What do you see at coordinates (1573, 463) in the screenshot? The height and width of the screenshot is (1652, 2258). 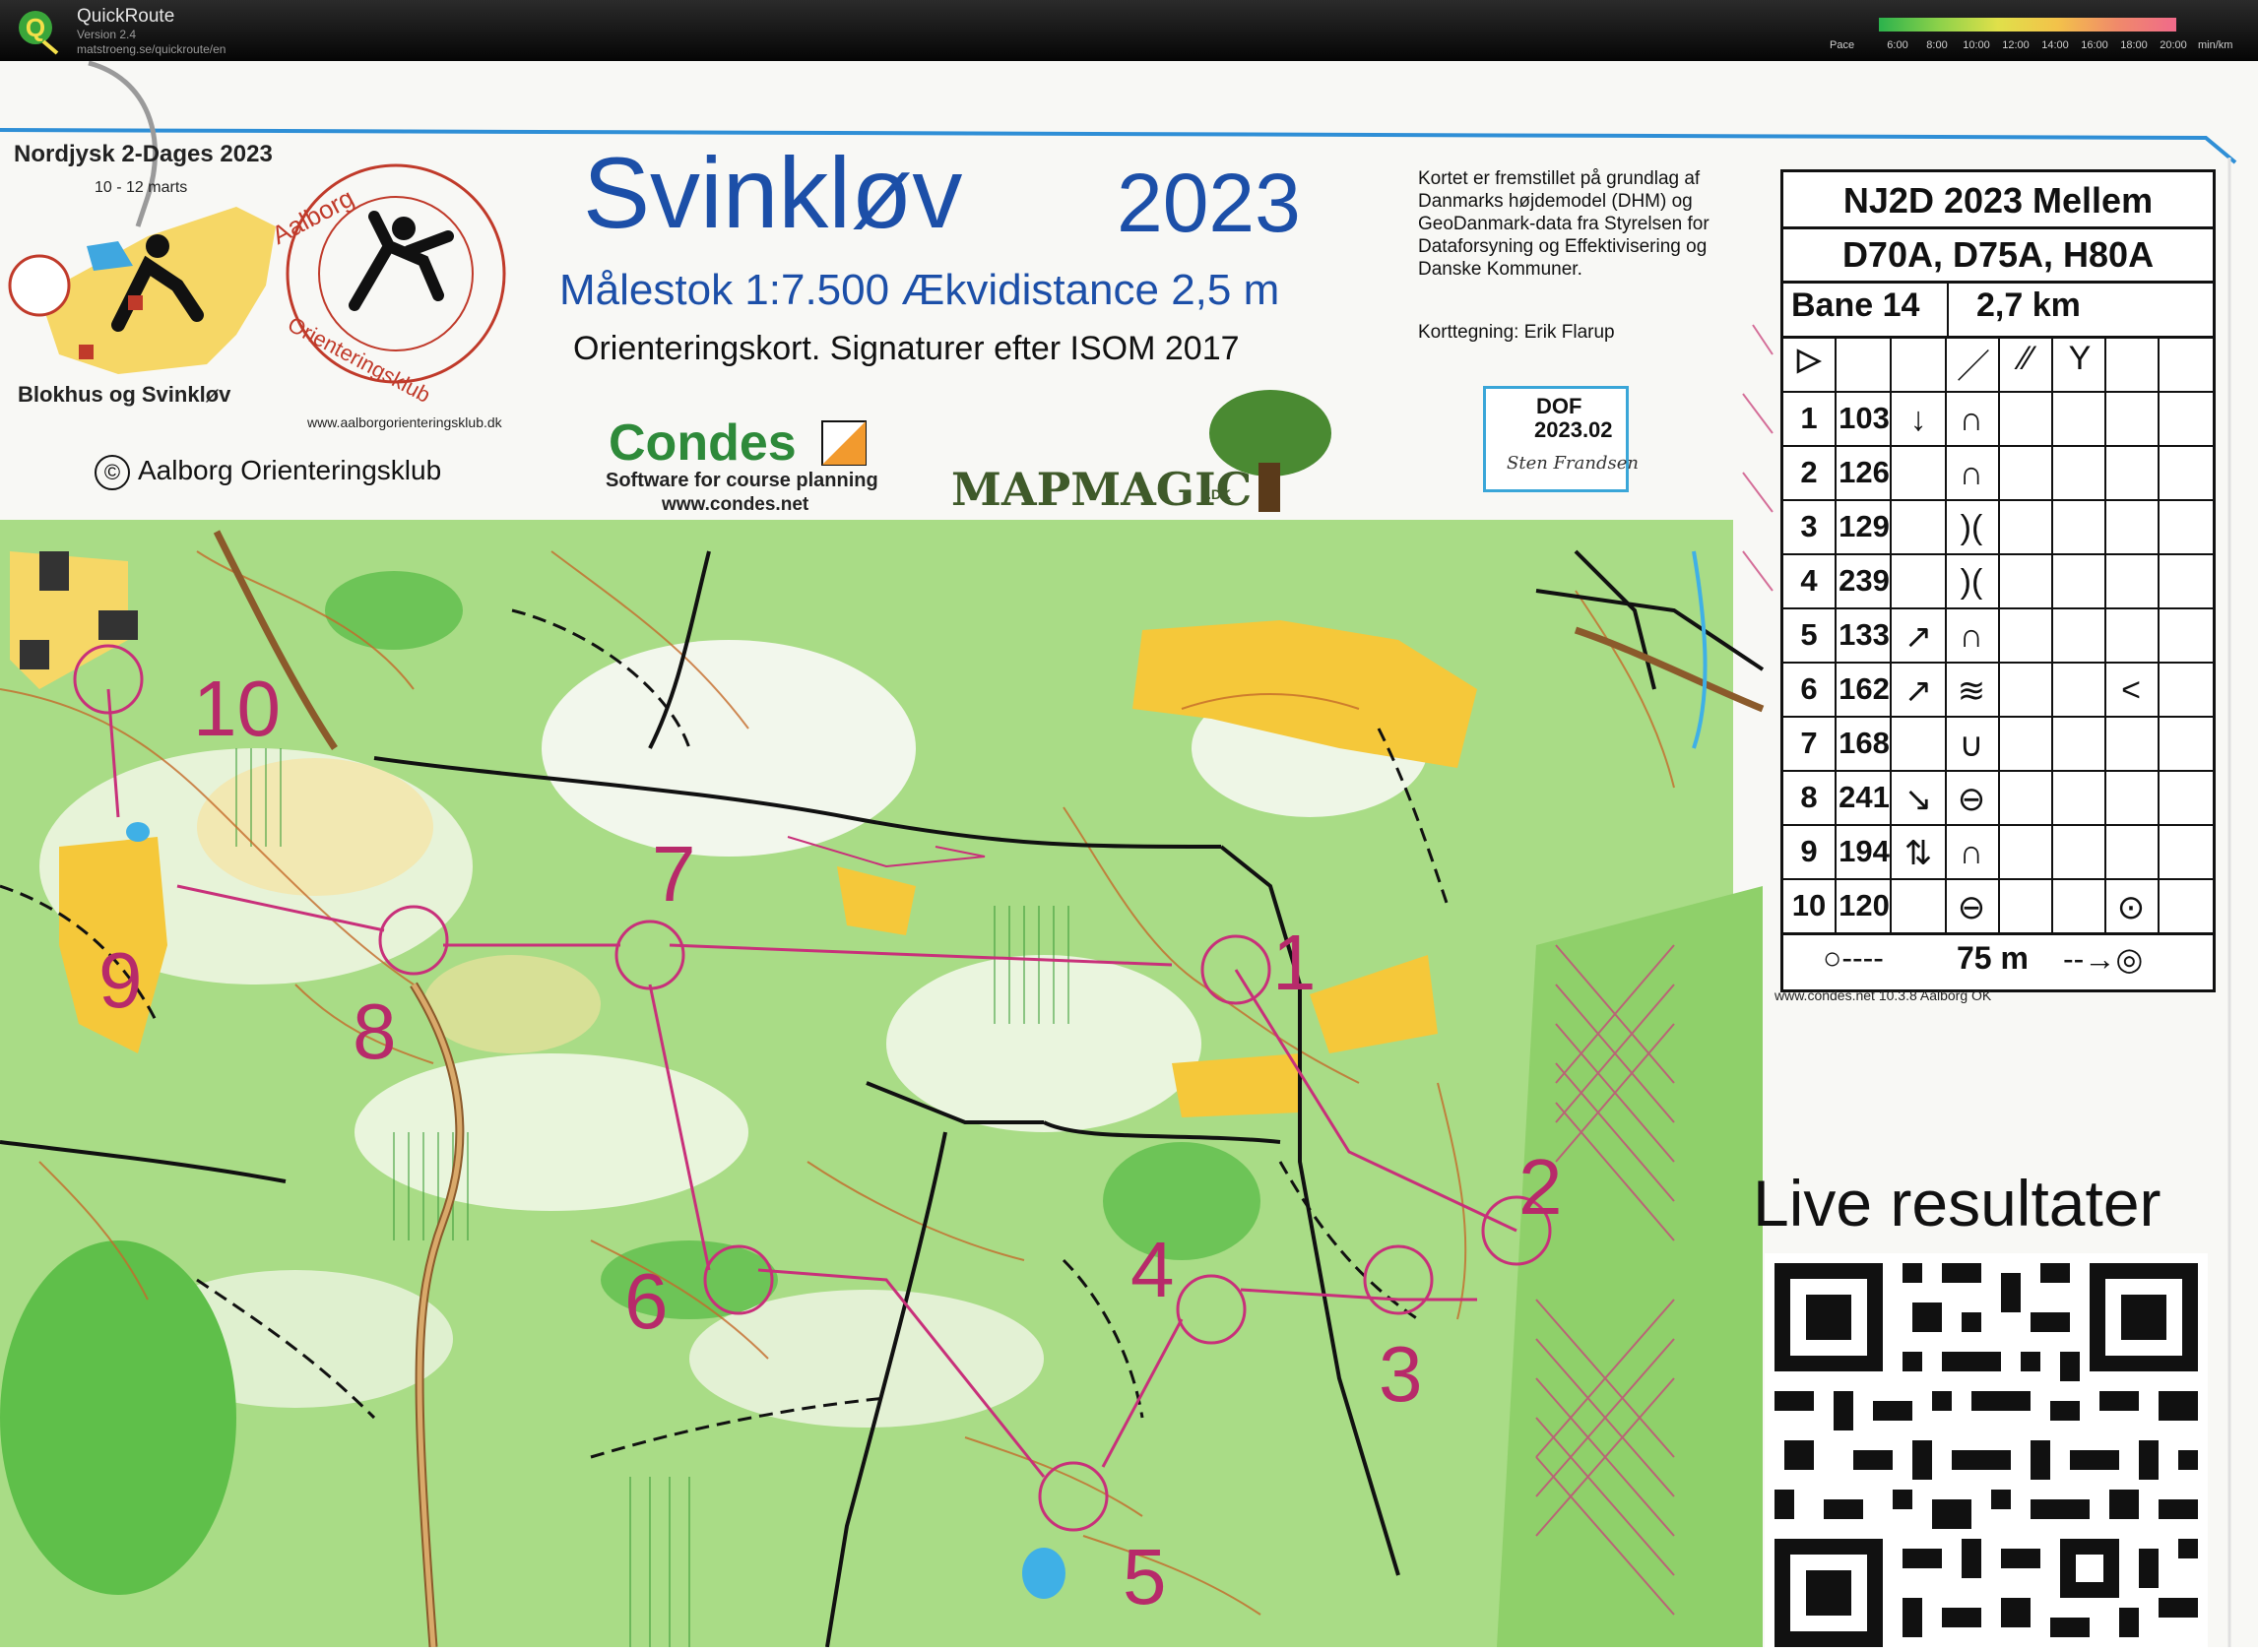 I see `dof-signature: Sten Frandsen` at bounding box center [1573, 463].